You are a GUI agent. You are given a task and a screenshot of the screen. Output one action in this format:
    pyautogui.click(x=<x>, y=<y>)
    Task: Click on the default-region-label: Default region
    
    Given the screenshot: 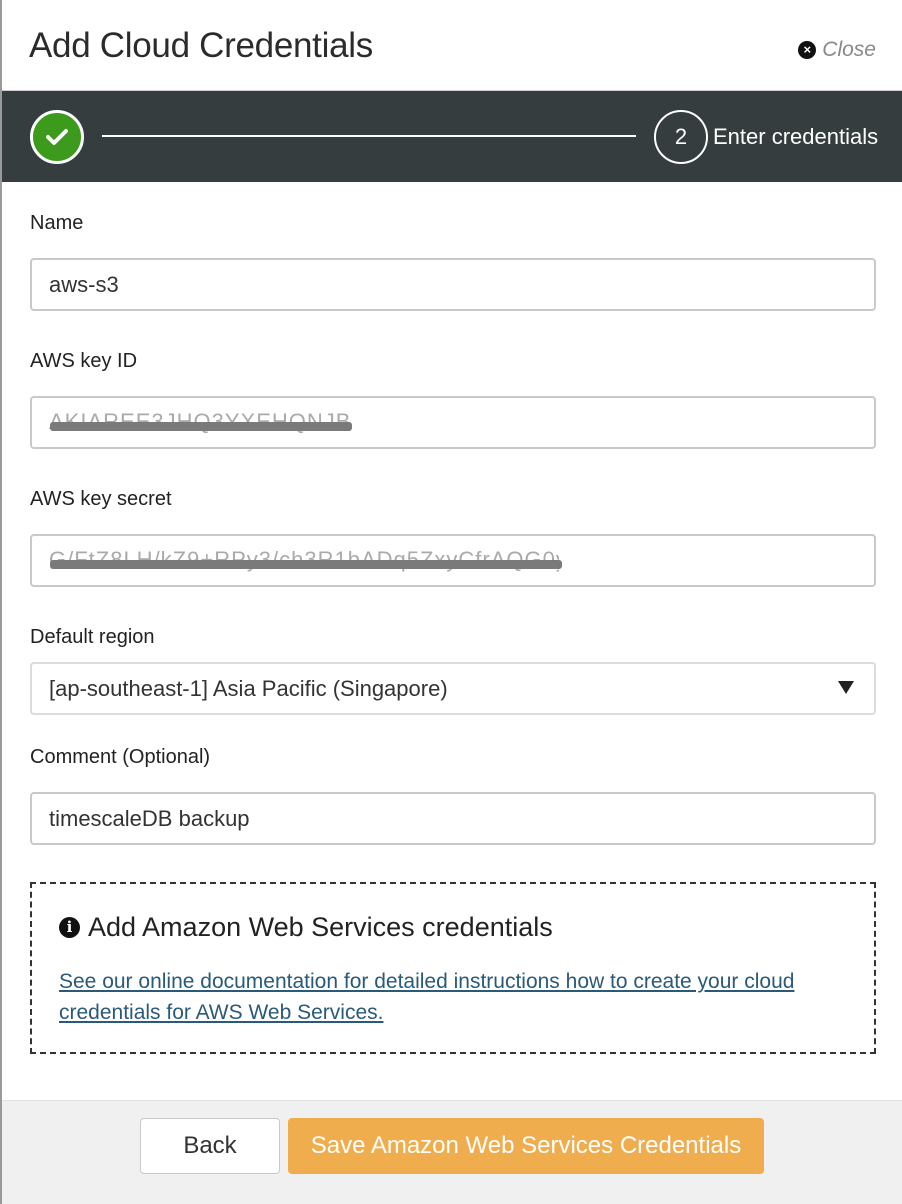 What is the action you would take?
    pyautogui.click(x=92, y=637)
    